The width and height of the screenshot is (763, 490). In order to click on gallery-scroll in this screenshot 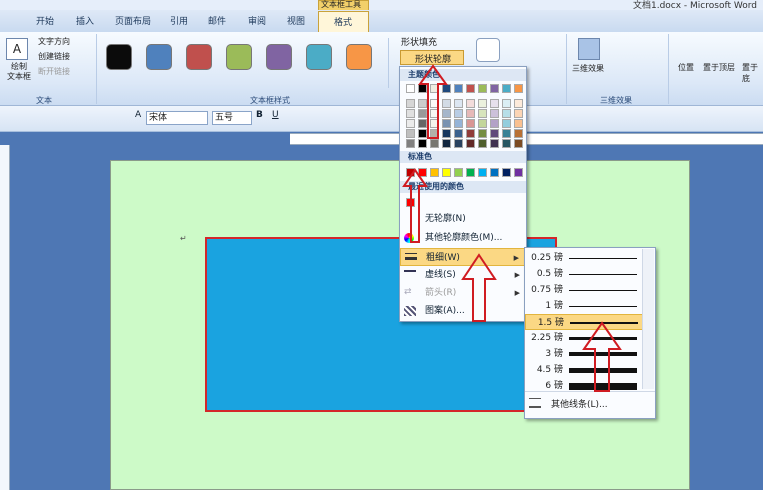, I will do `click(393, 63)`.